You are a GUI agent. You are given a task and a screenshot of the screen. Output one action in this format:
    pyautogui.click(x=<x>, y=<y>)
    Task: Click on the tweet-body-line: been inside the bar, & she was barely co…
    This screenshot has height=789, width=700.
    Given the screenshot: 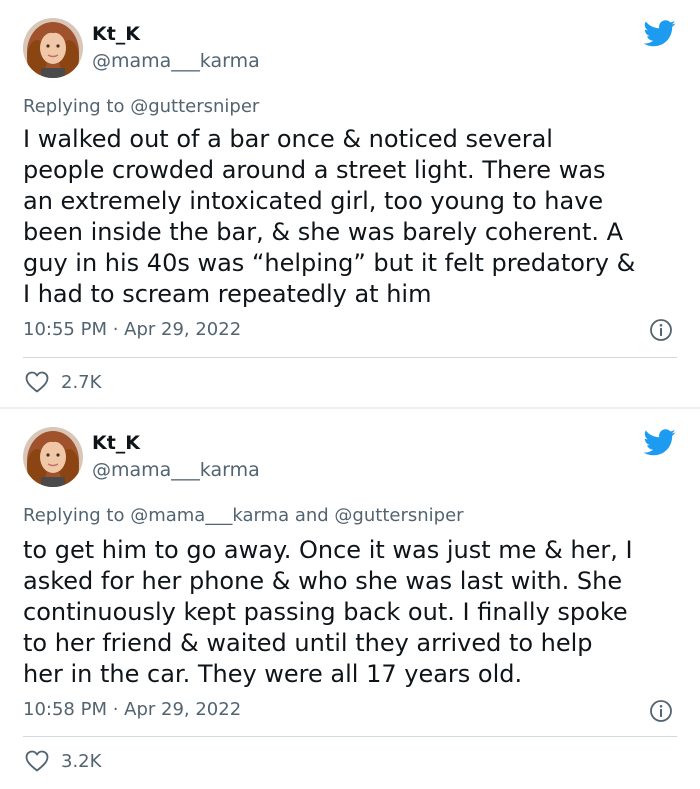 What is the action you would take?
    pyautogui.click(x=323, y=232)
    